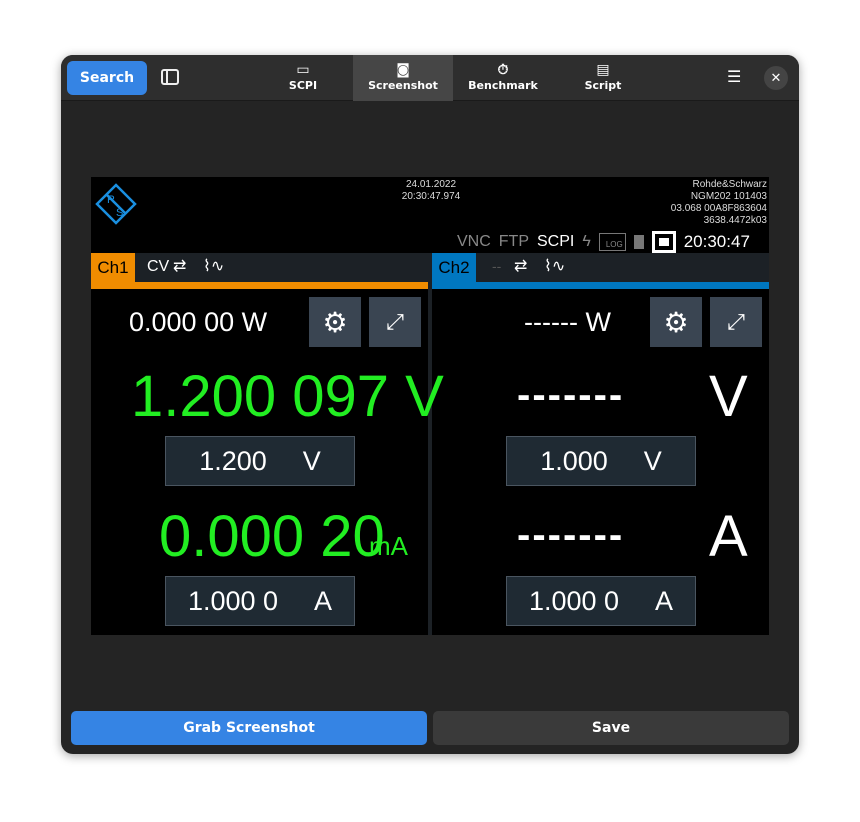 The height and width of the screenshot is (822, 860). I want to click on ch1-settings-gear-icon: ⚙, so click(335, 322).